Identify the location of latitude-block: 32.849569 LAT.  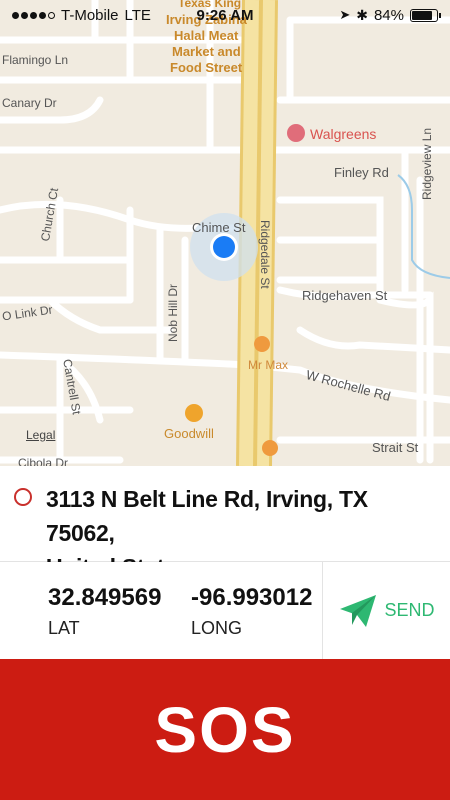
(104, 600).